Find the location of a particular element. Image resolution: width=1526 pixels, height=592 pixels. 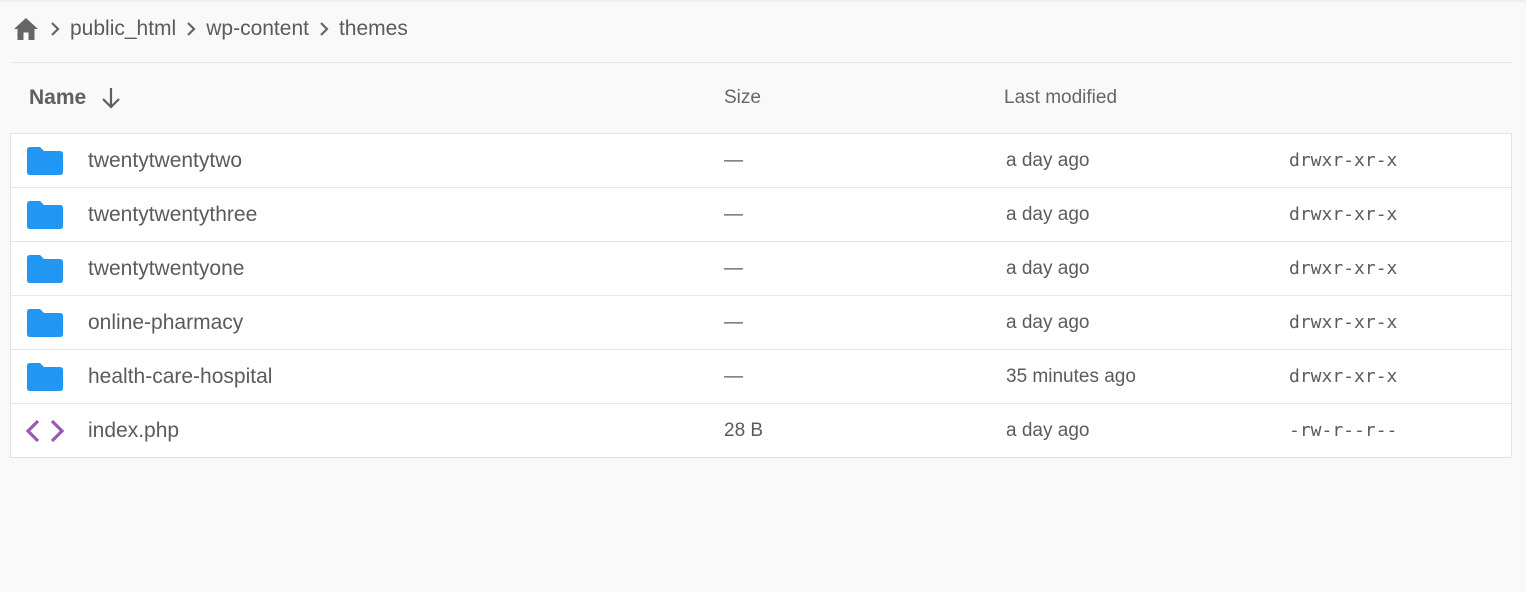

file-permissions: -rw-r--r-- is located at coordinates (1343, 430).